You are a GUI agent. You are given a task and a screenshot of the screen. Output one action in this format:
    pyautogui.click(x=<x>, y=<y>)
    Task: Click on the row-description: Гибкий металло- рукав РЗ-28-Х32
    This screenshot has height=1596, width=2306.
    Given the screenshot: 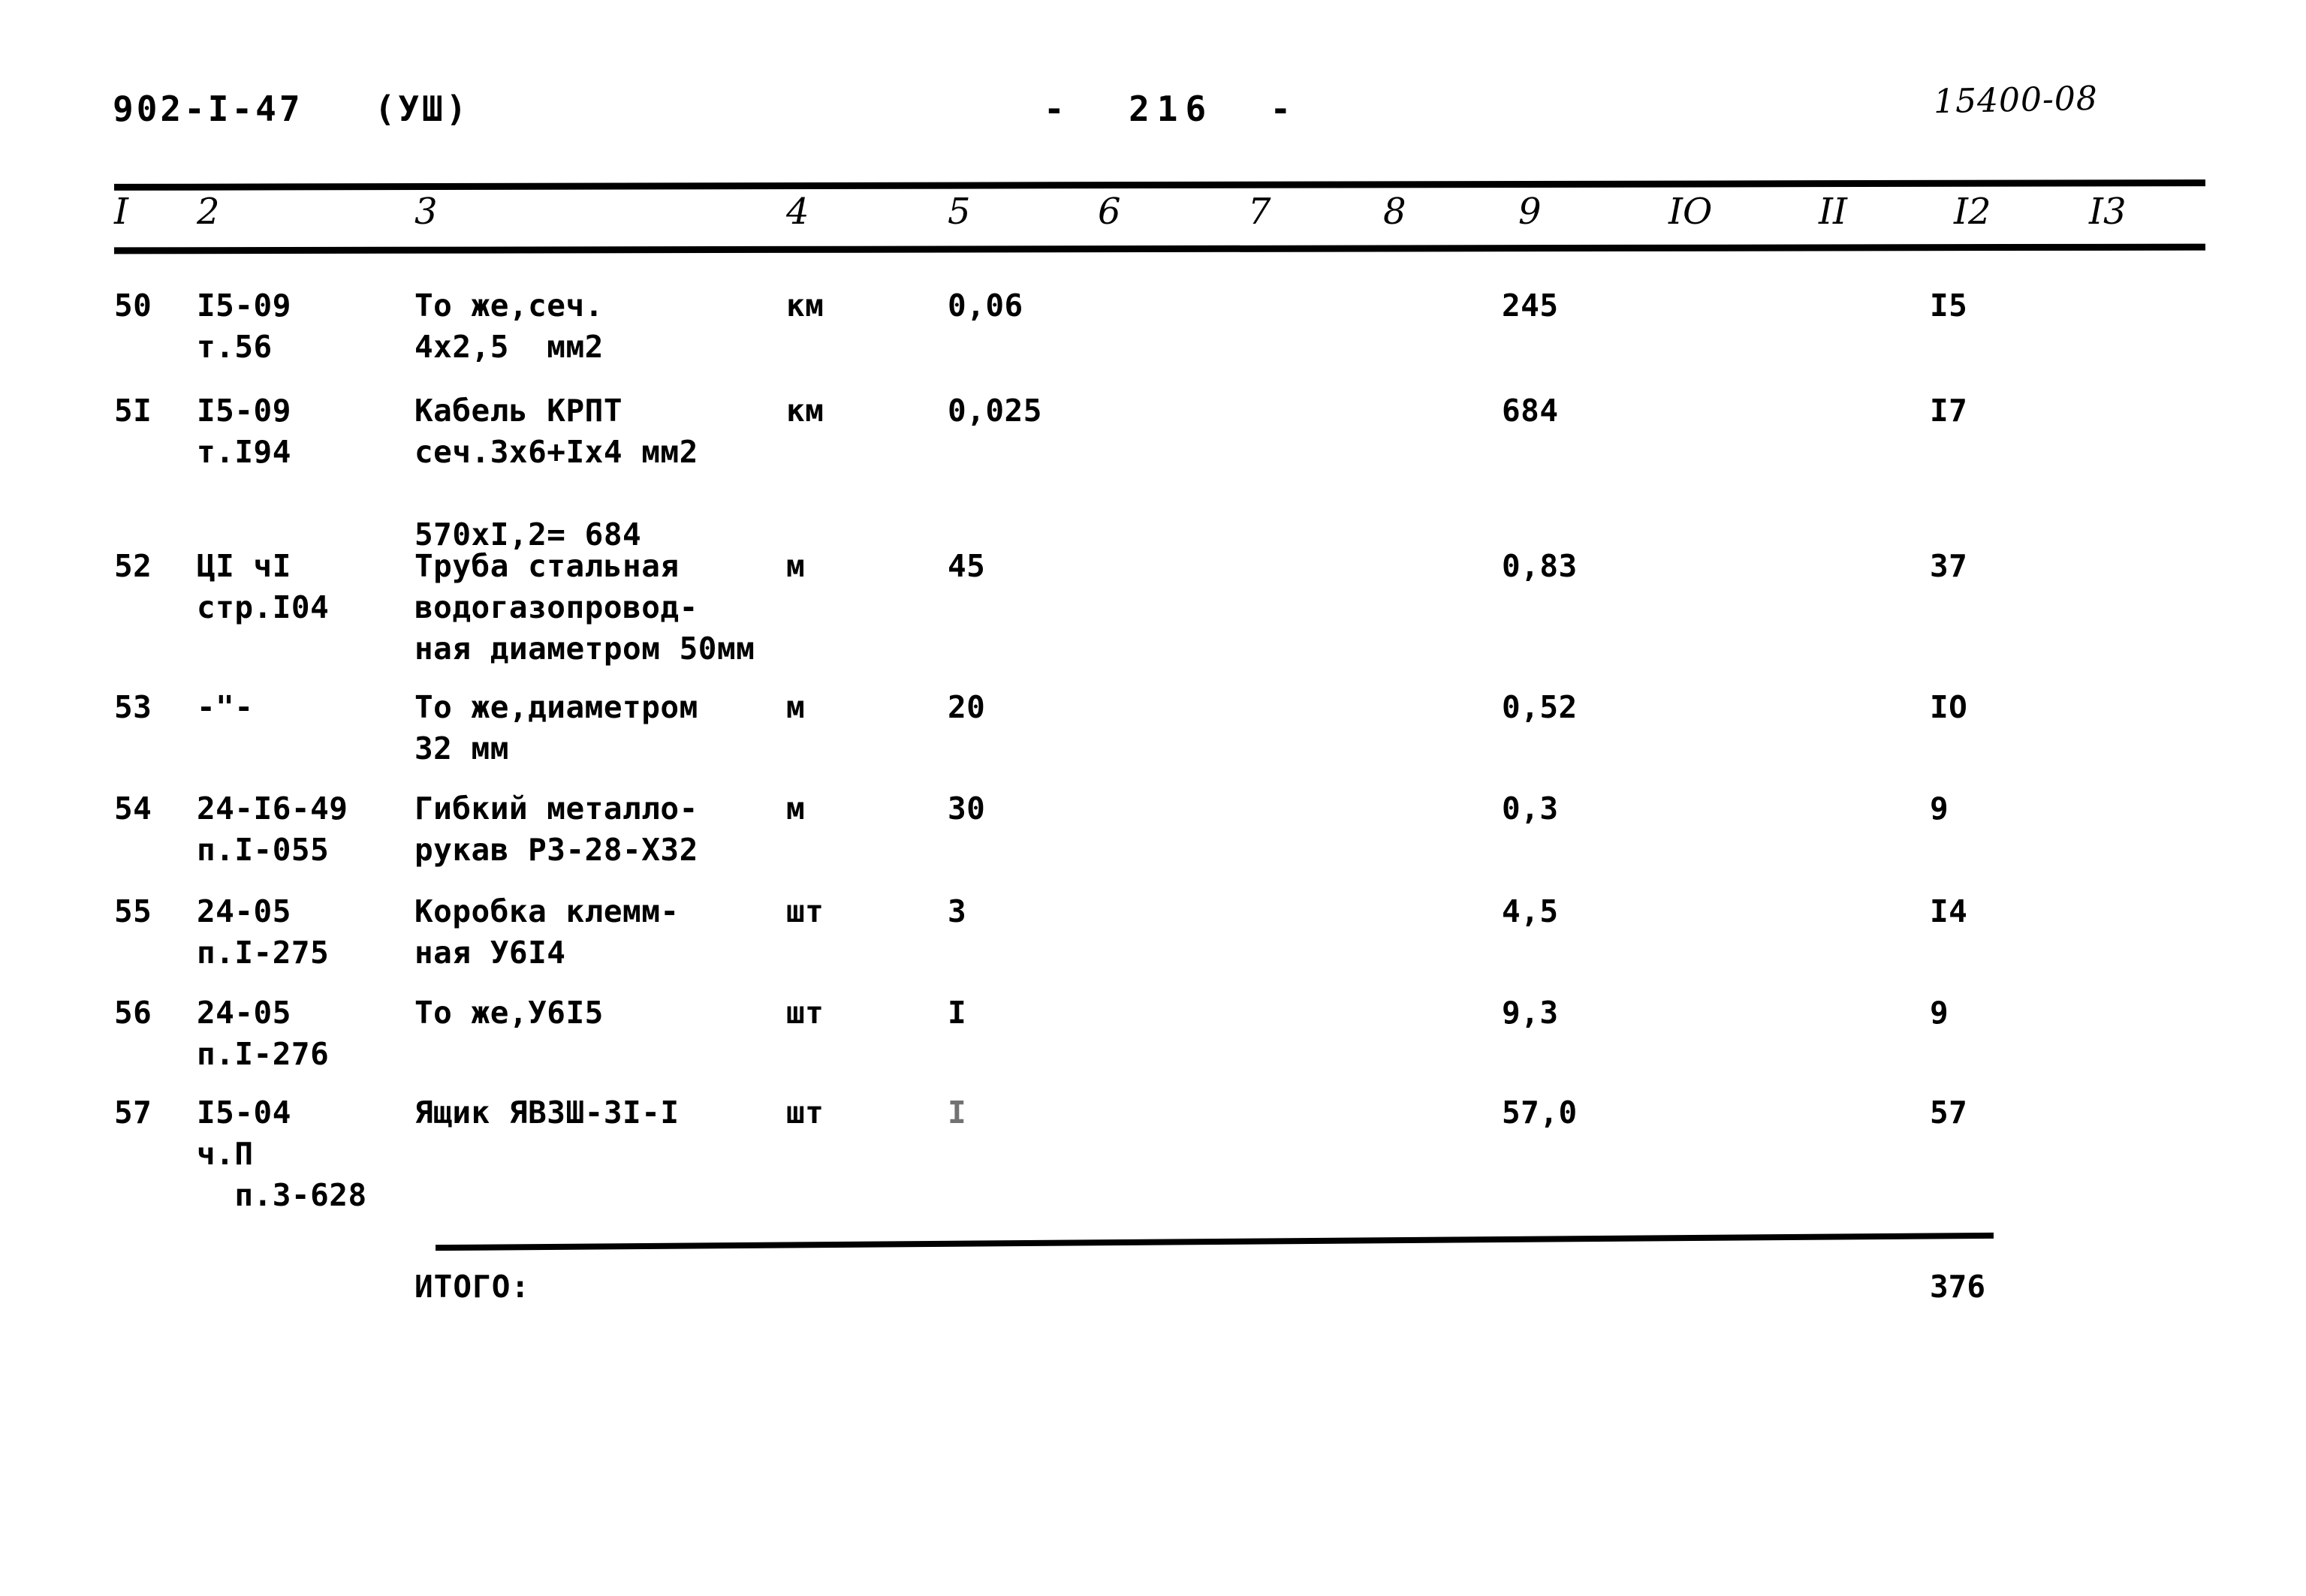 What is the action you would take?
    pyautogui.click(x=556, y=829)
    